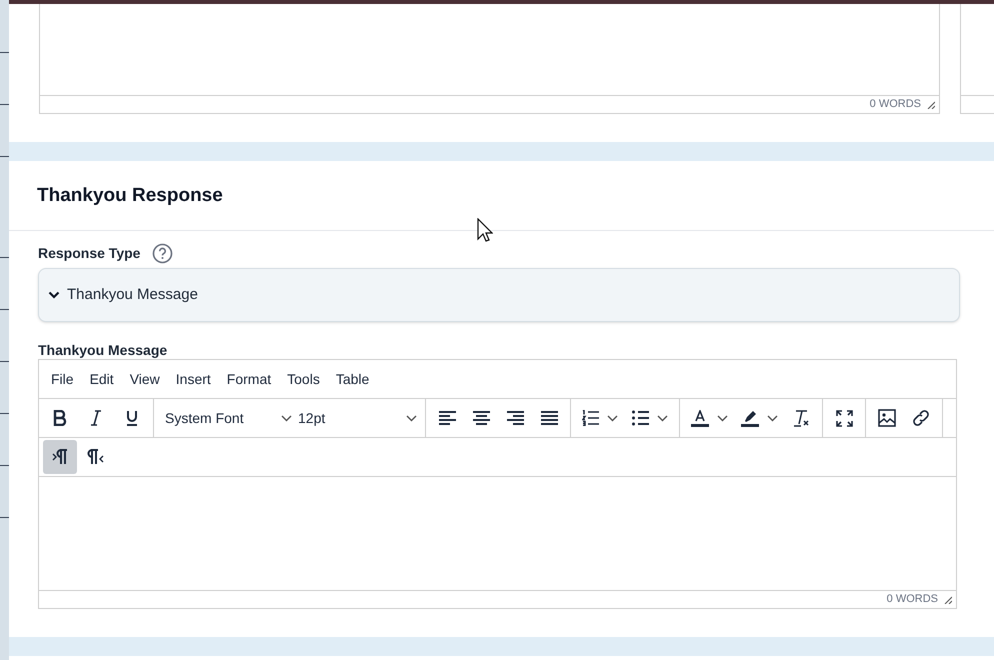  What do you see at coordinates (590, 418) in the screenshot?
I see `numbered-list-icon` at bounding box center [590, 418].